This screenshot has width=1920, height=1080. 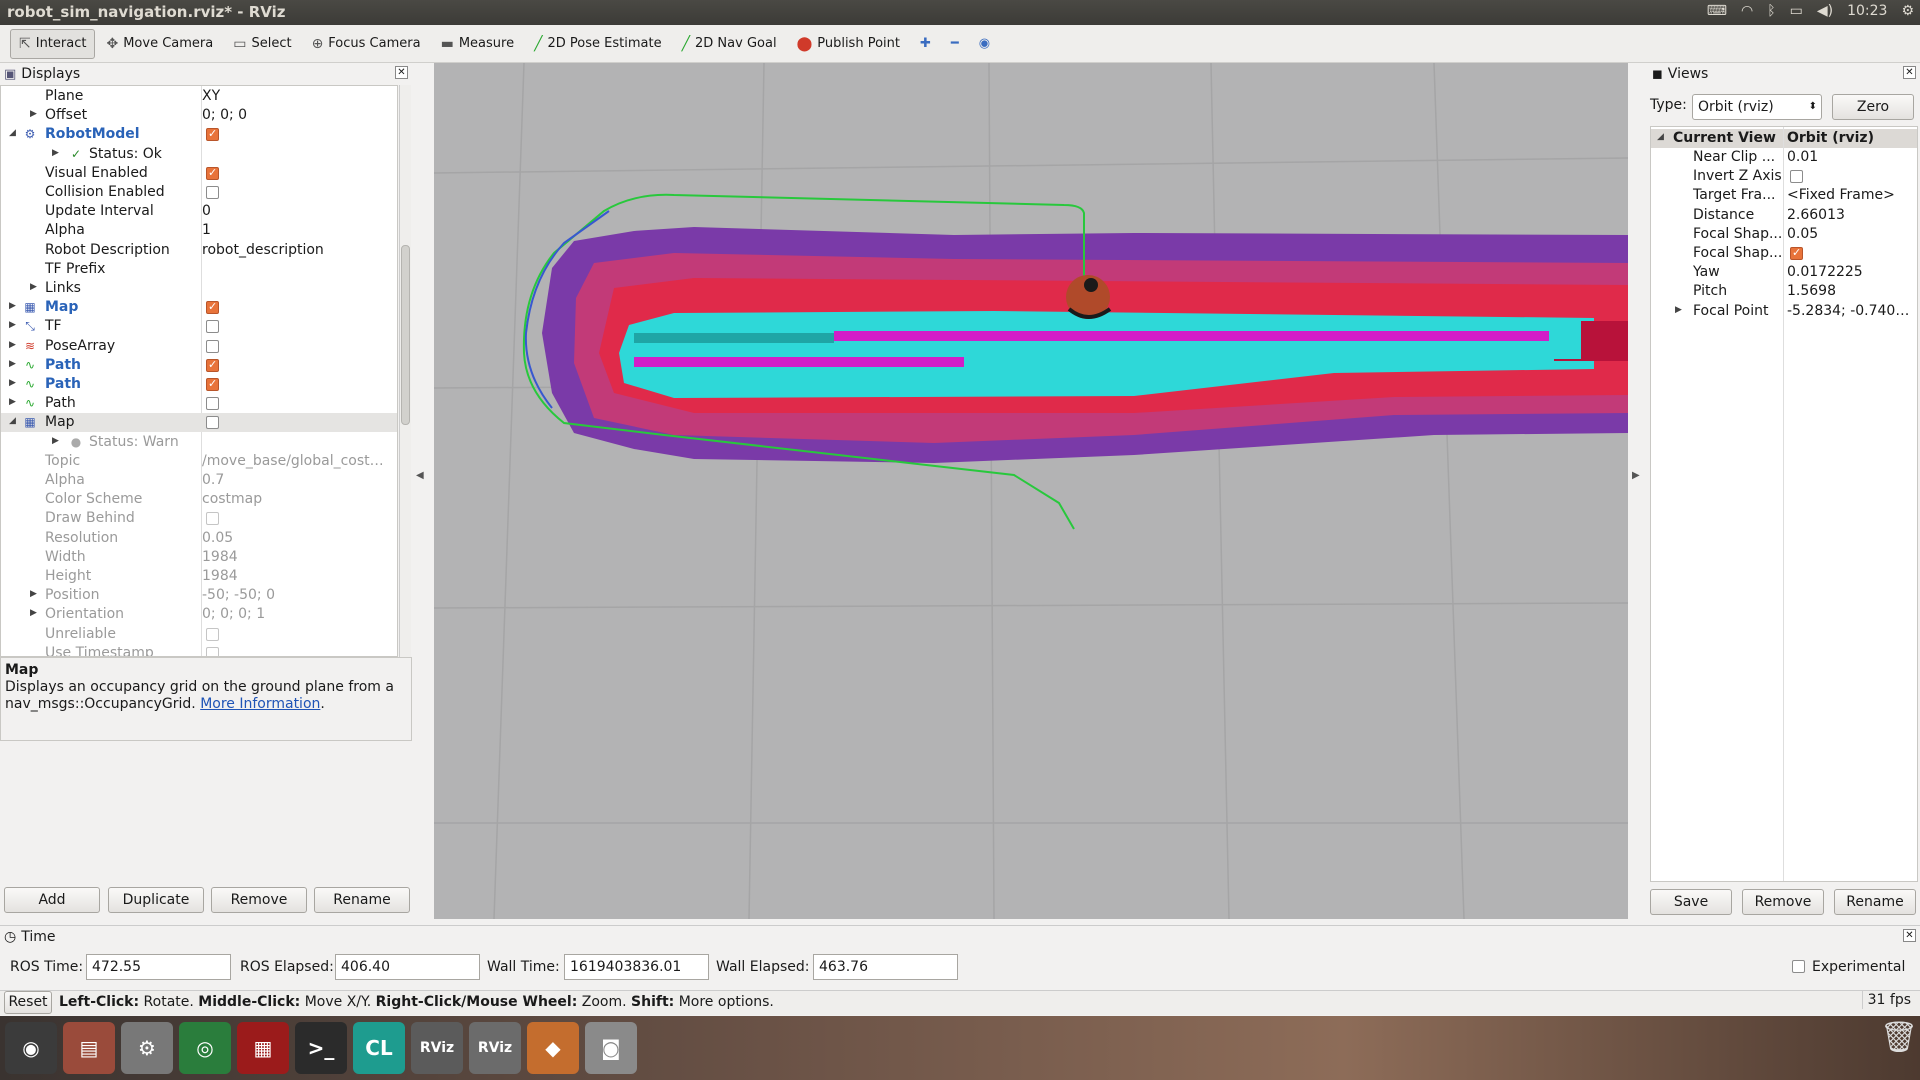 What do you see at coordinates (407, 967) in the screenshot?
I see `ros-elapsed-field: 406.40` at bounding box center [407, 967].